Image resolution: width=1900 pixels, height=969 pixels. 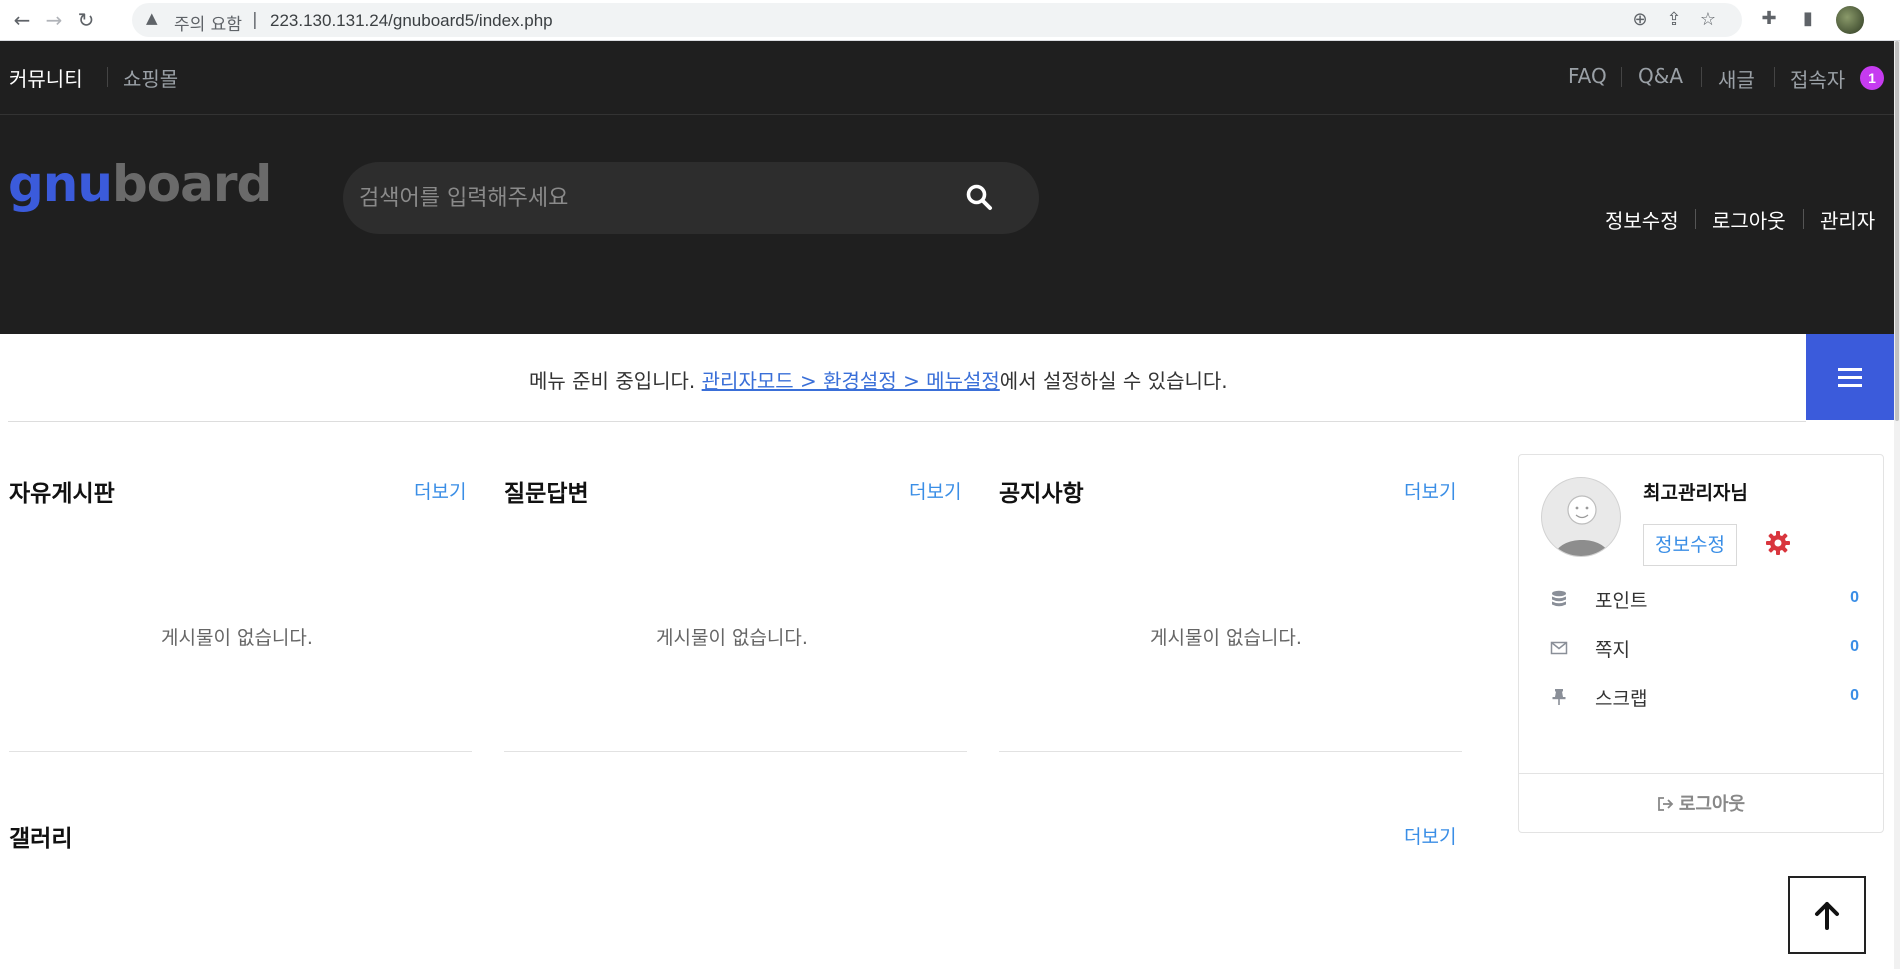 I want to click on logo-gnu: gnu, so click(x=60, y=184).